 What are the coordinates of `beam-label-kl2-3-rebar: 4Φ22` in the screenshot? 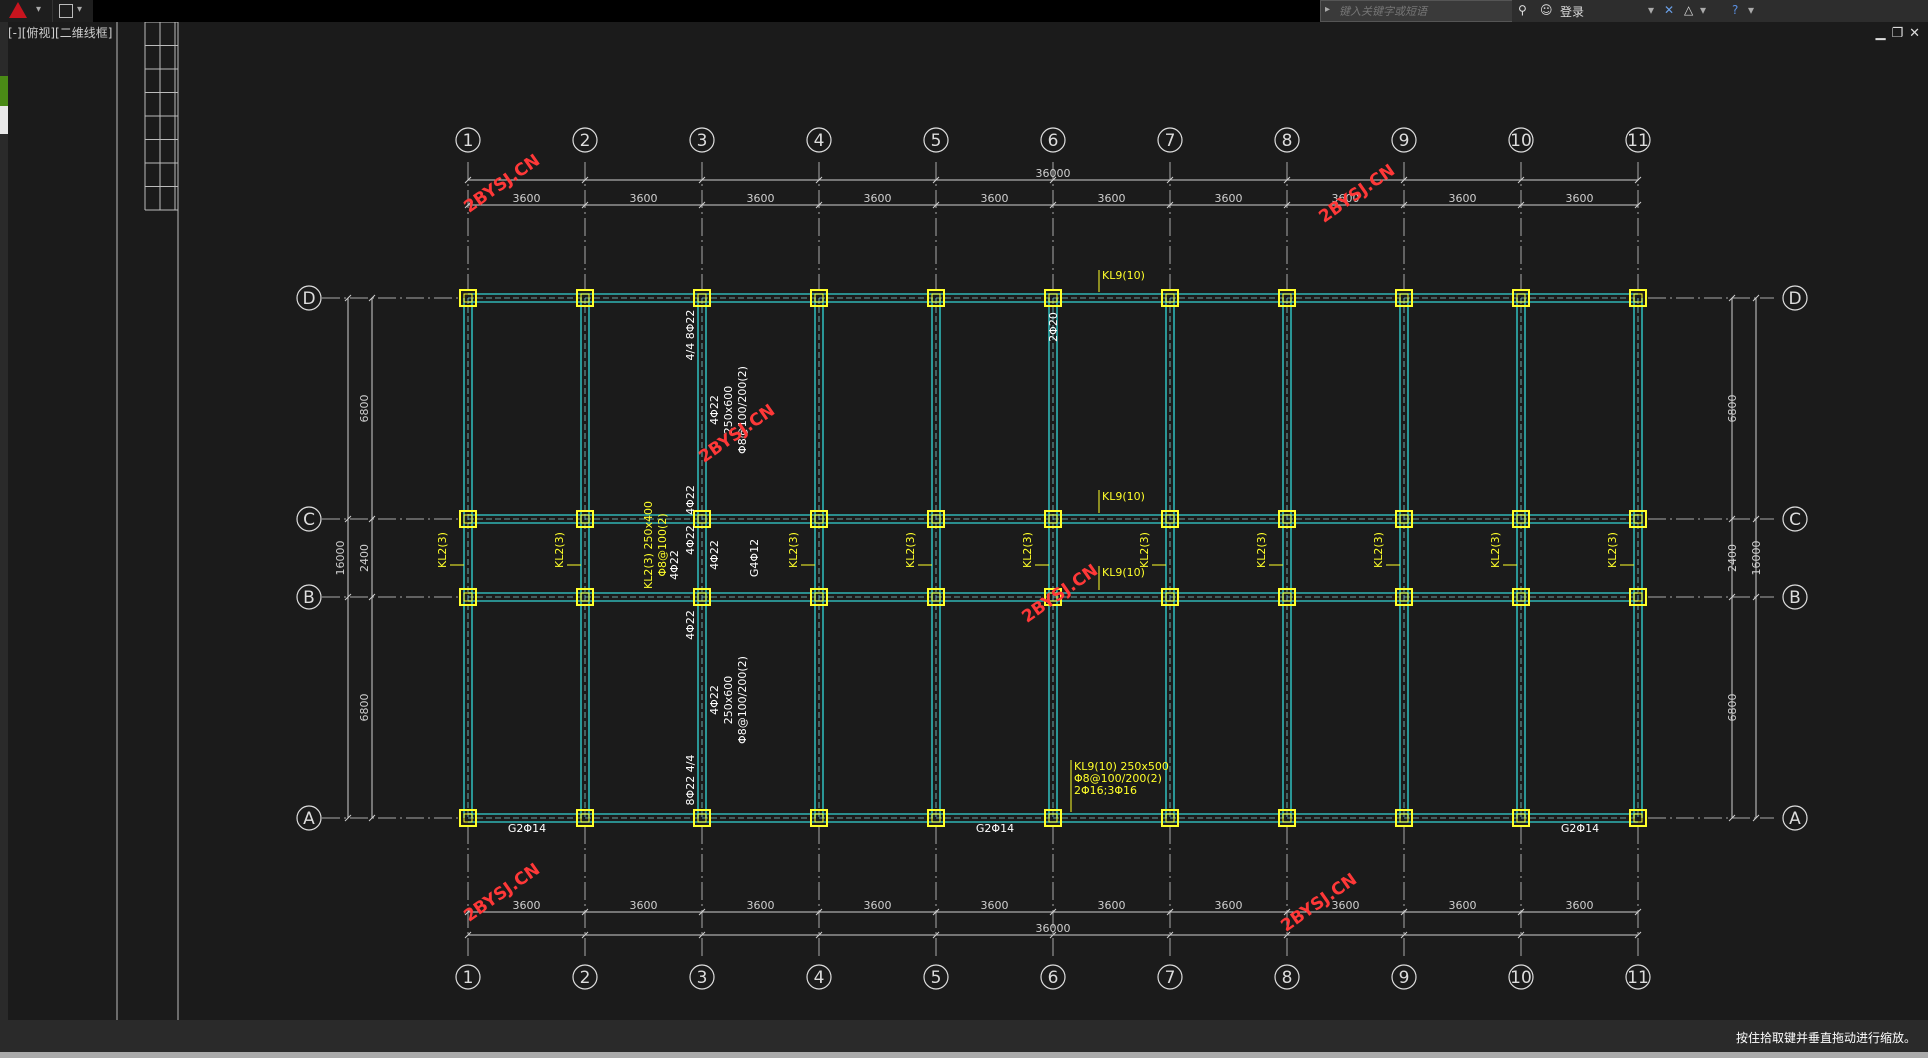 It's located at (674, 565).